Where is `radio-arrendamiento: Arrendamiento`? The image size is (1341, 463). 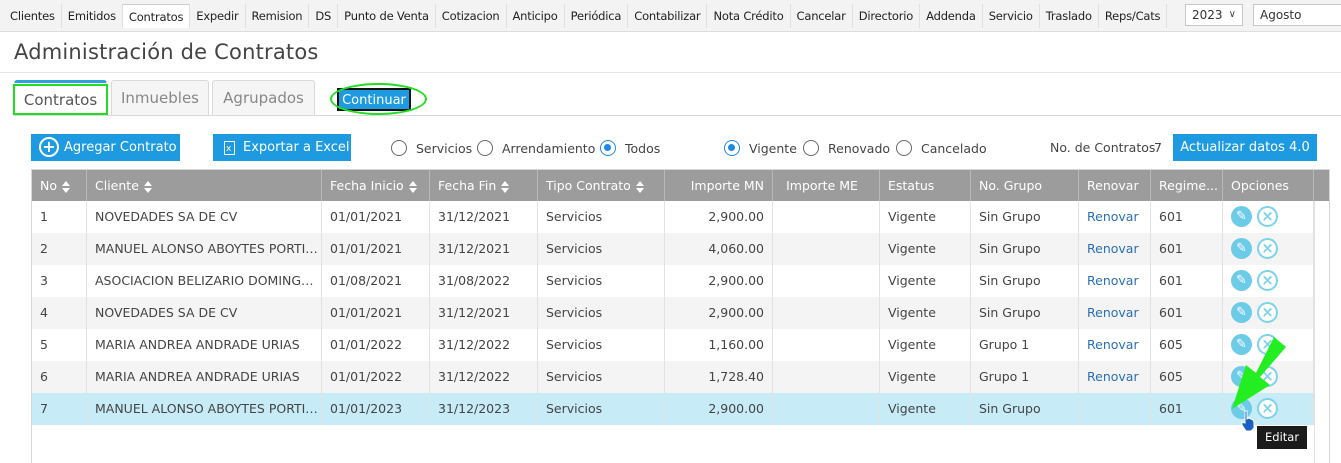 radio-arrendamiento: Arrendamiento is located at coordinates (536, 148).